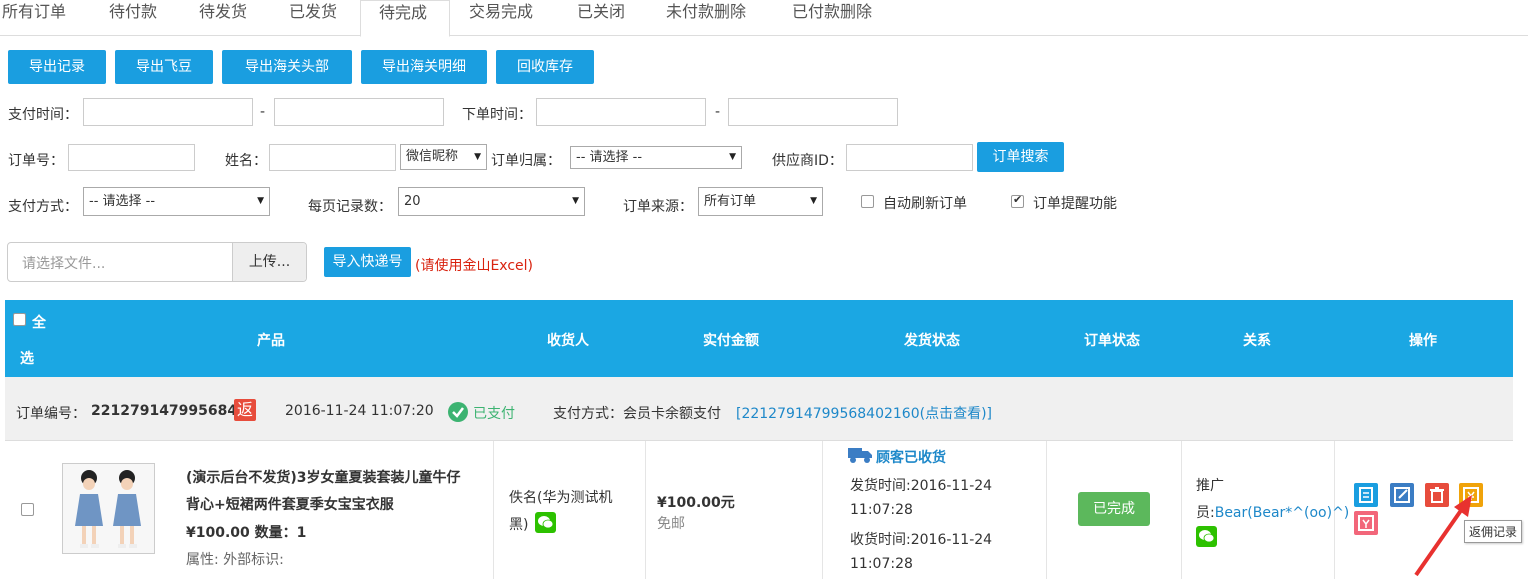 This screenshot has width=1528, height=579. Describe the element at coordinates (290, 504) in the screenshot. I see `product-title-line-2: 背心+短裙两件套夏季女宝宝衣服` at that location.